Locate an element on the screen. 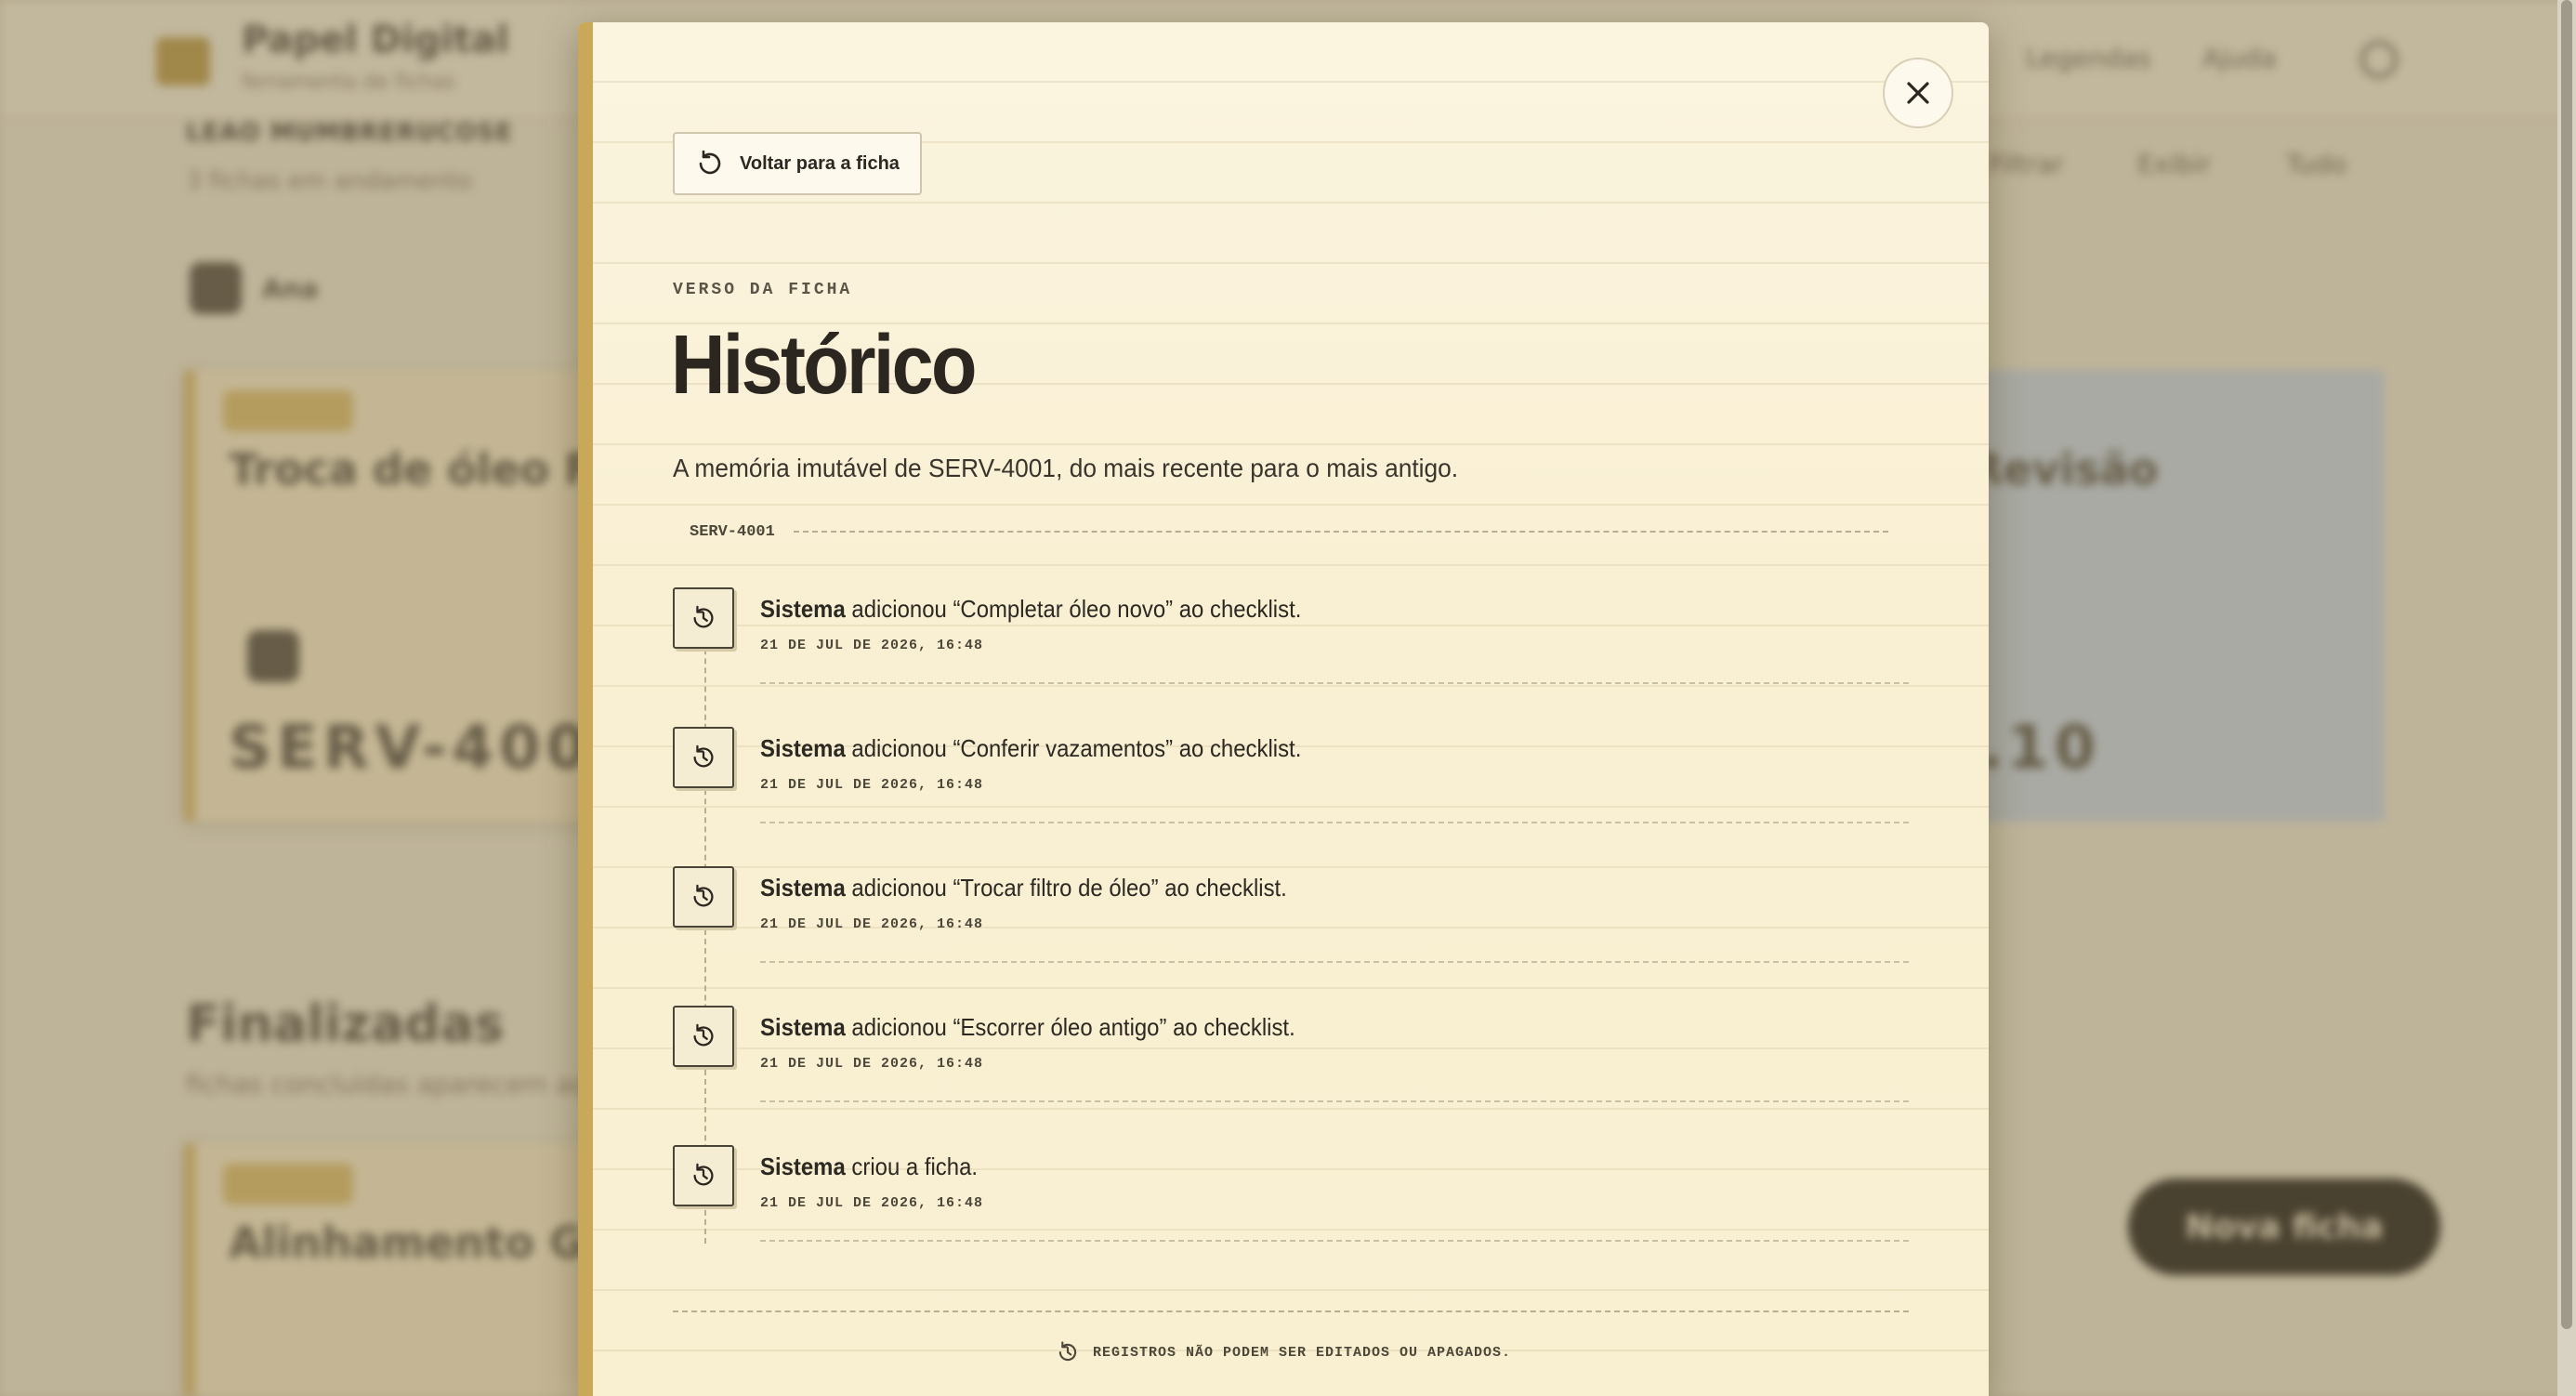 The image size is (2576, 1396). close-button is located at coordinates (1918, 93).